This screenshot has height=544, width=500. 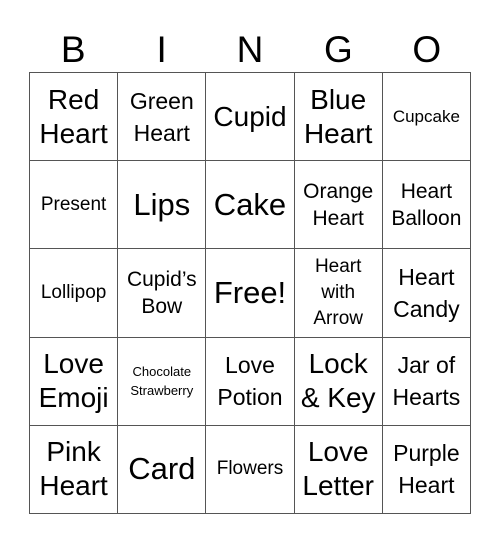 I want to click on bingo-cell-label: Pink Heart, so click(x=73, y=469).